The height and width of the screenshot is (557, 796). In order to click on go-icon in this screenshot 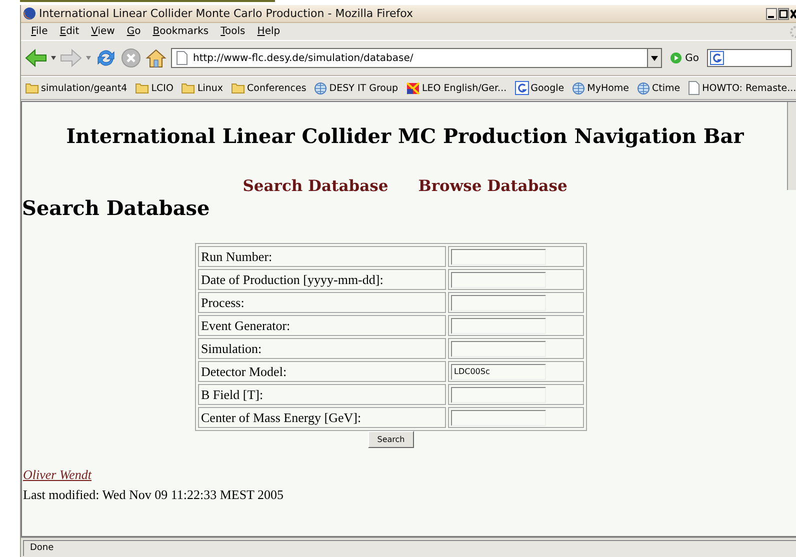, I will do `click(676, 58)`.